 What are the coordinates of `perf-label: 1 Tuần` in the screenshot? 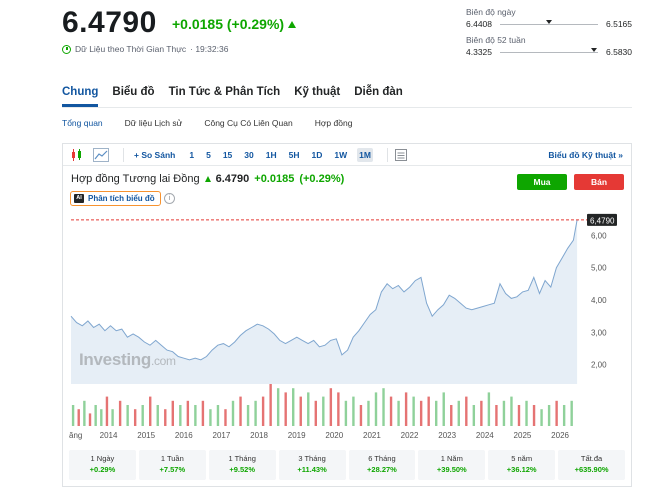 It's located at (172, 458).